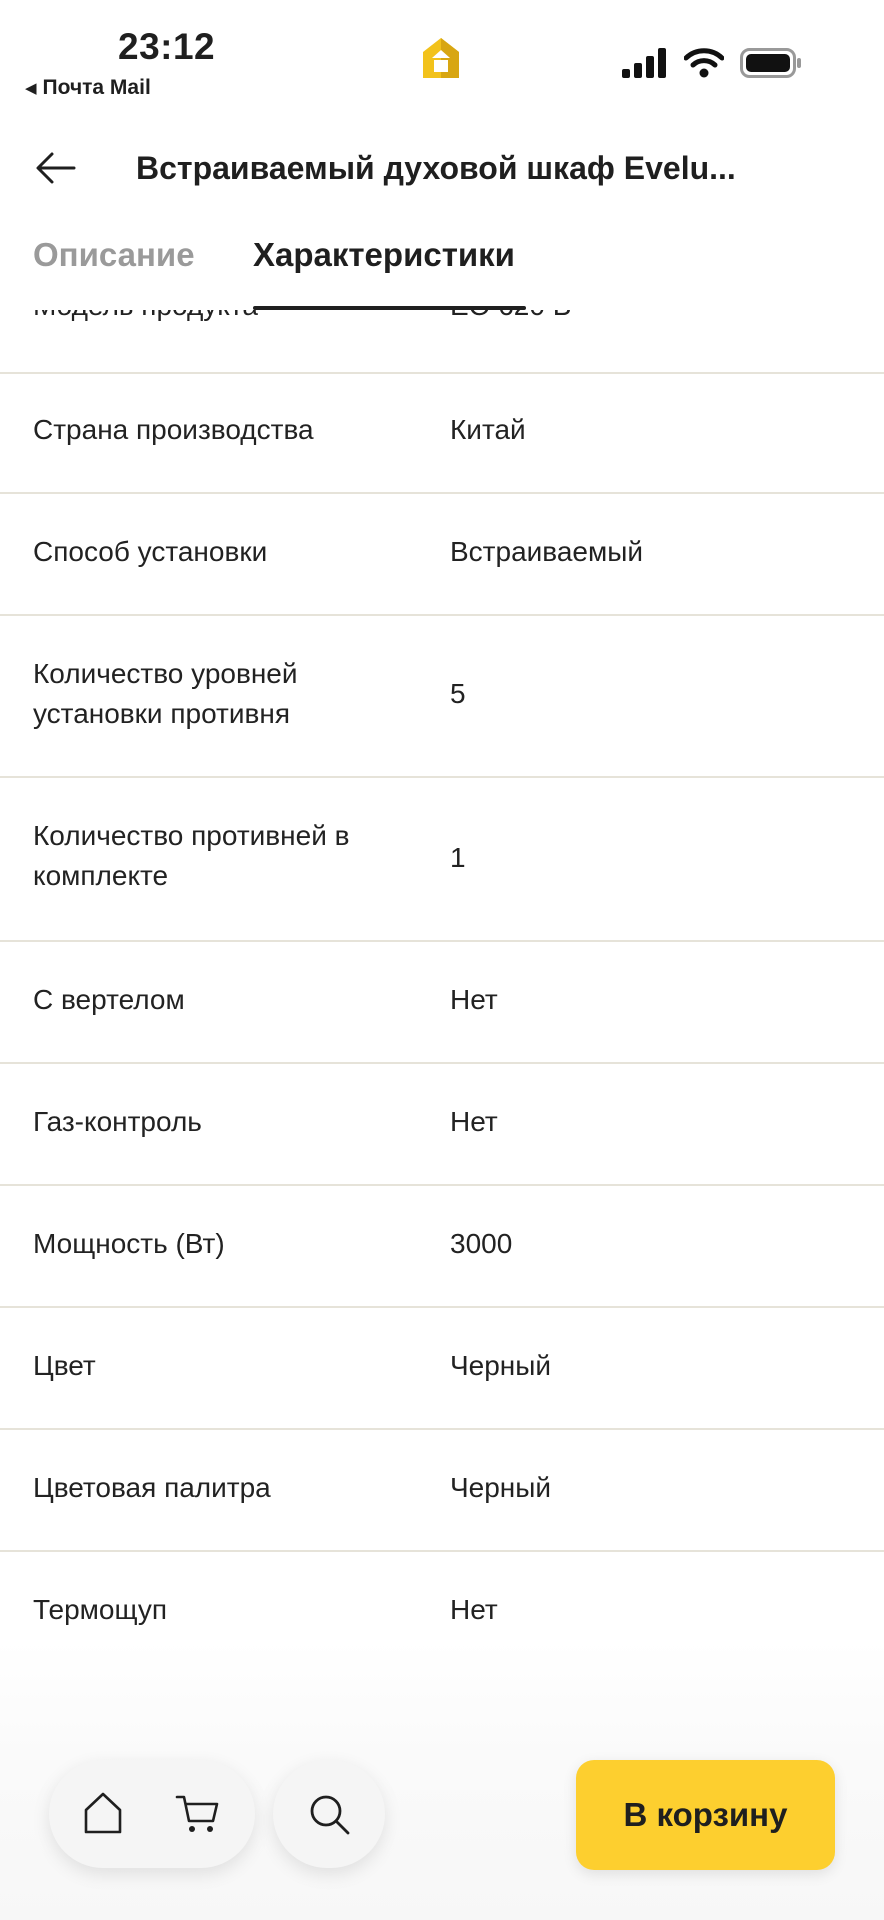 This screenshot has height=1920, width=884. I want to click on add-to-cart-button: В корзину, so click(705, 1815).